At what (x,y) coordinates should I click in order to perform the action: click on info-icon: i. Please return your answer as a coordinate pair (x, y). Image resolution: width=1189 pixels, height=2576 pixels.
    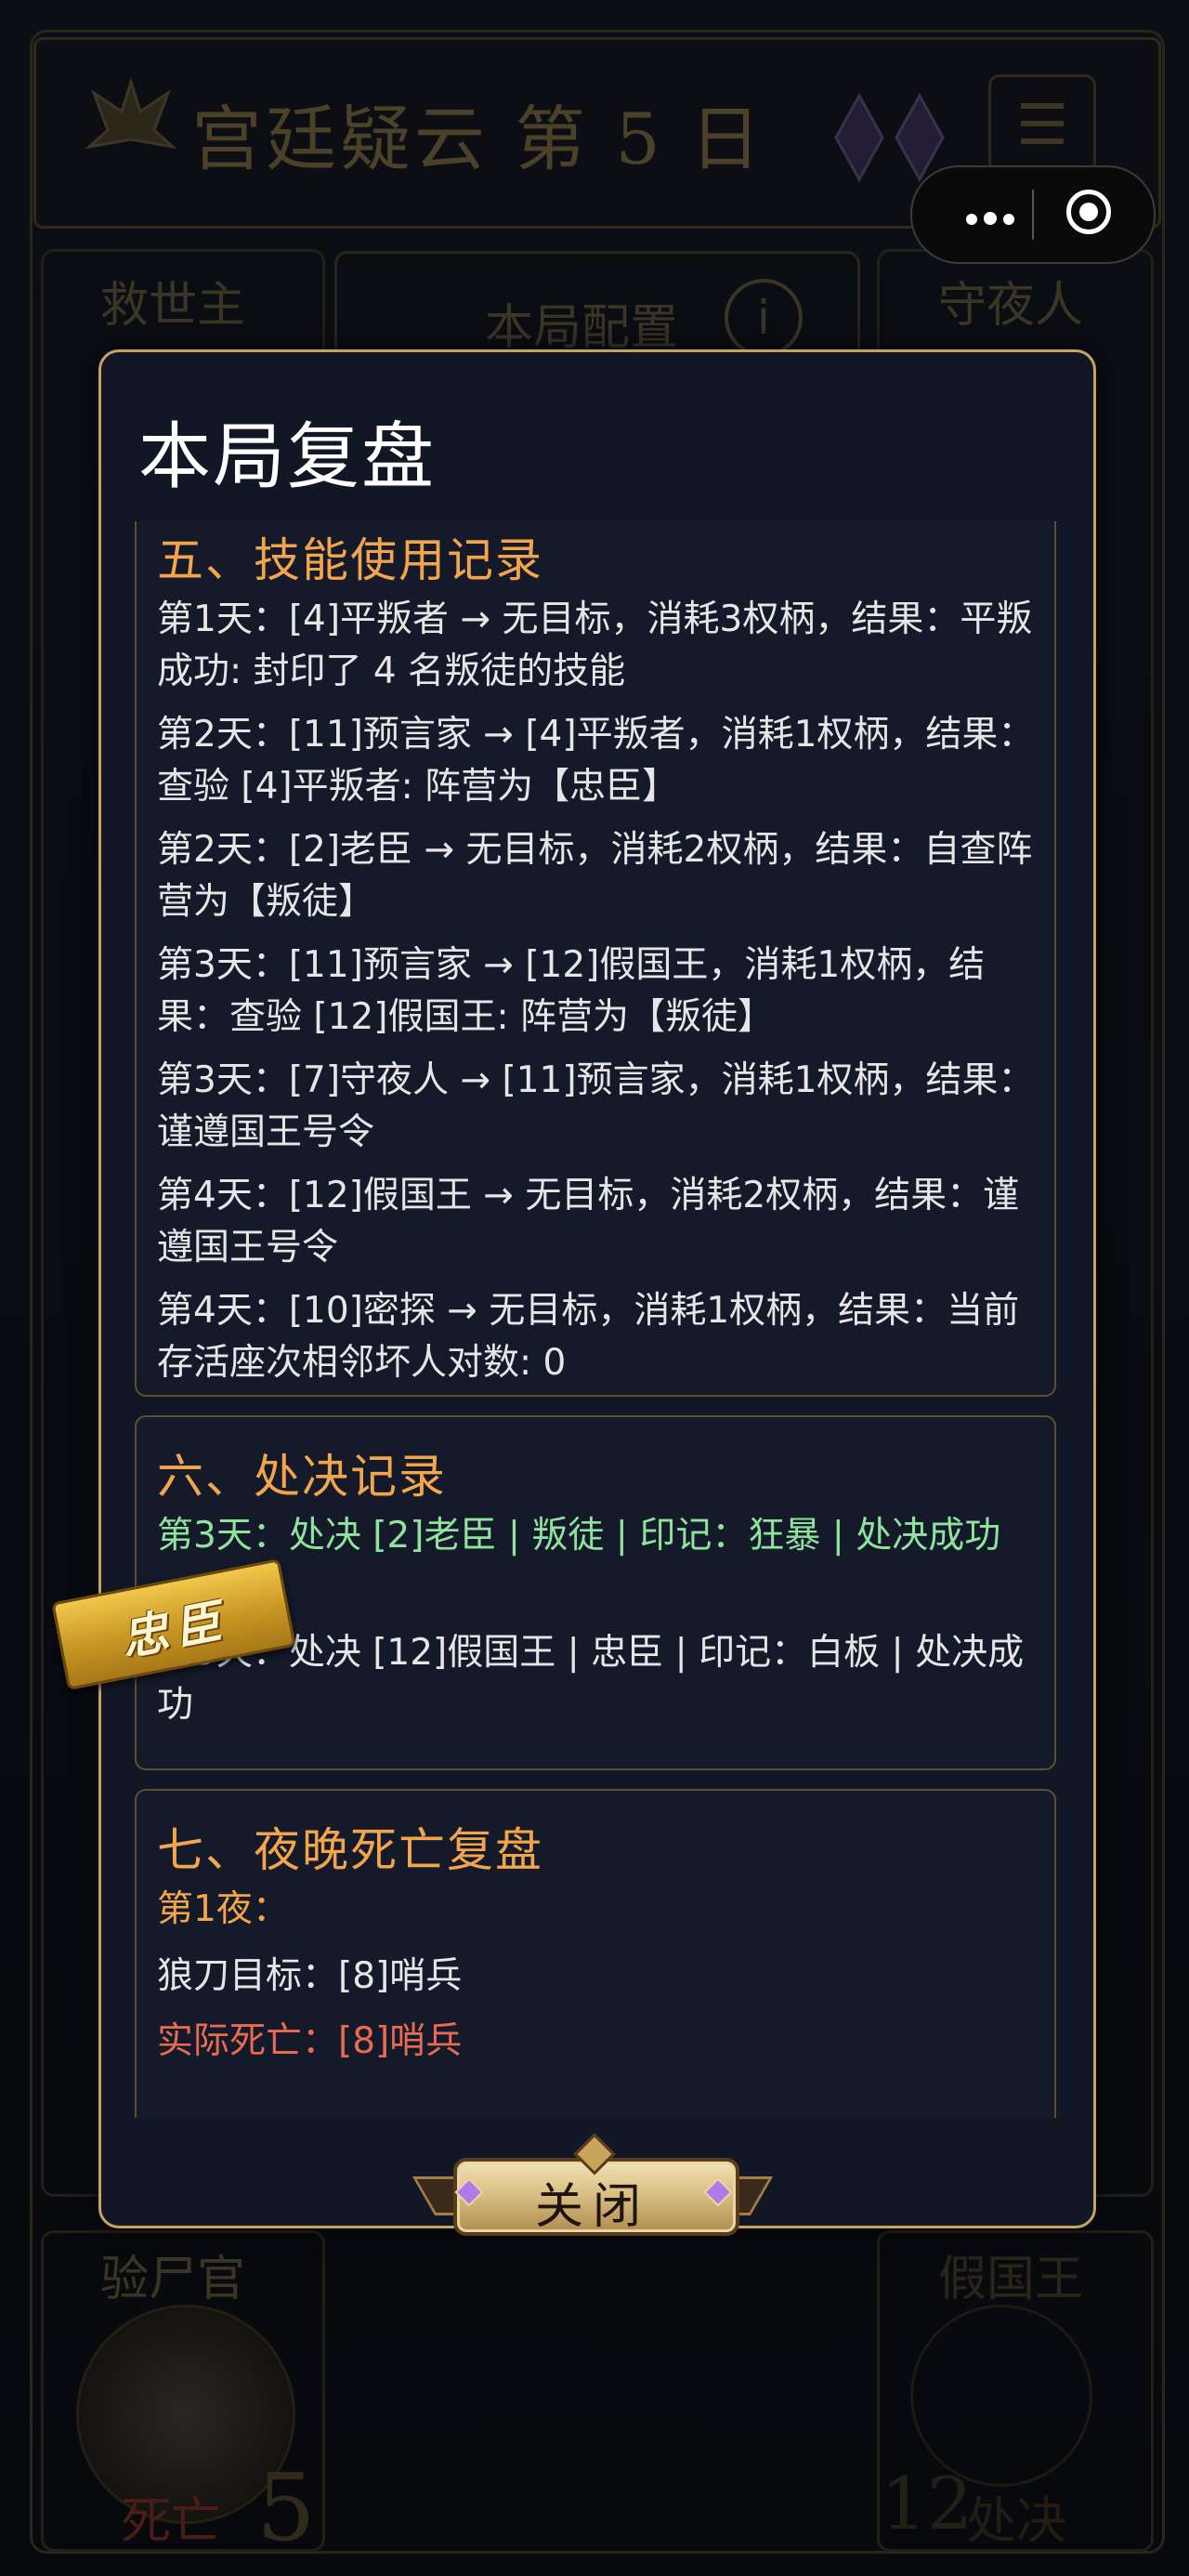
    Looking at the image, I should click on (764, 318).